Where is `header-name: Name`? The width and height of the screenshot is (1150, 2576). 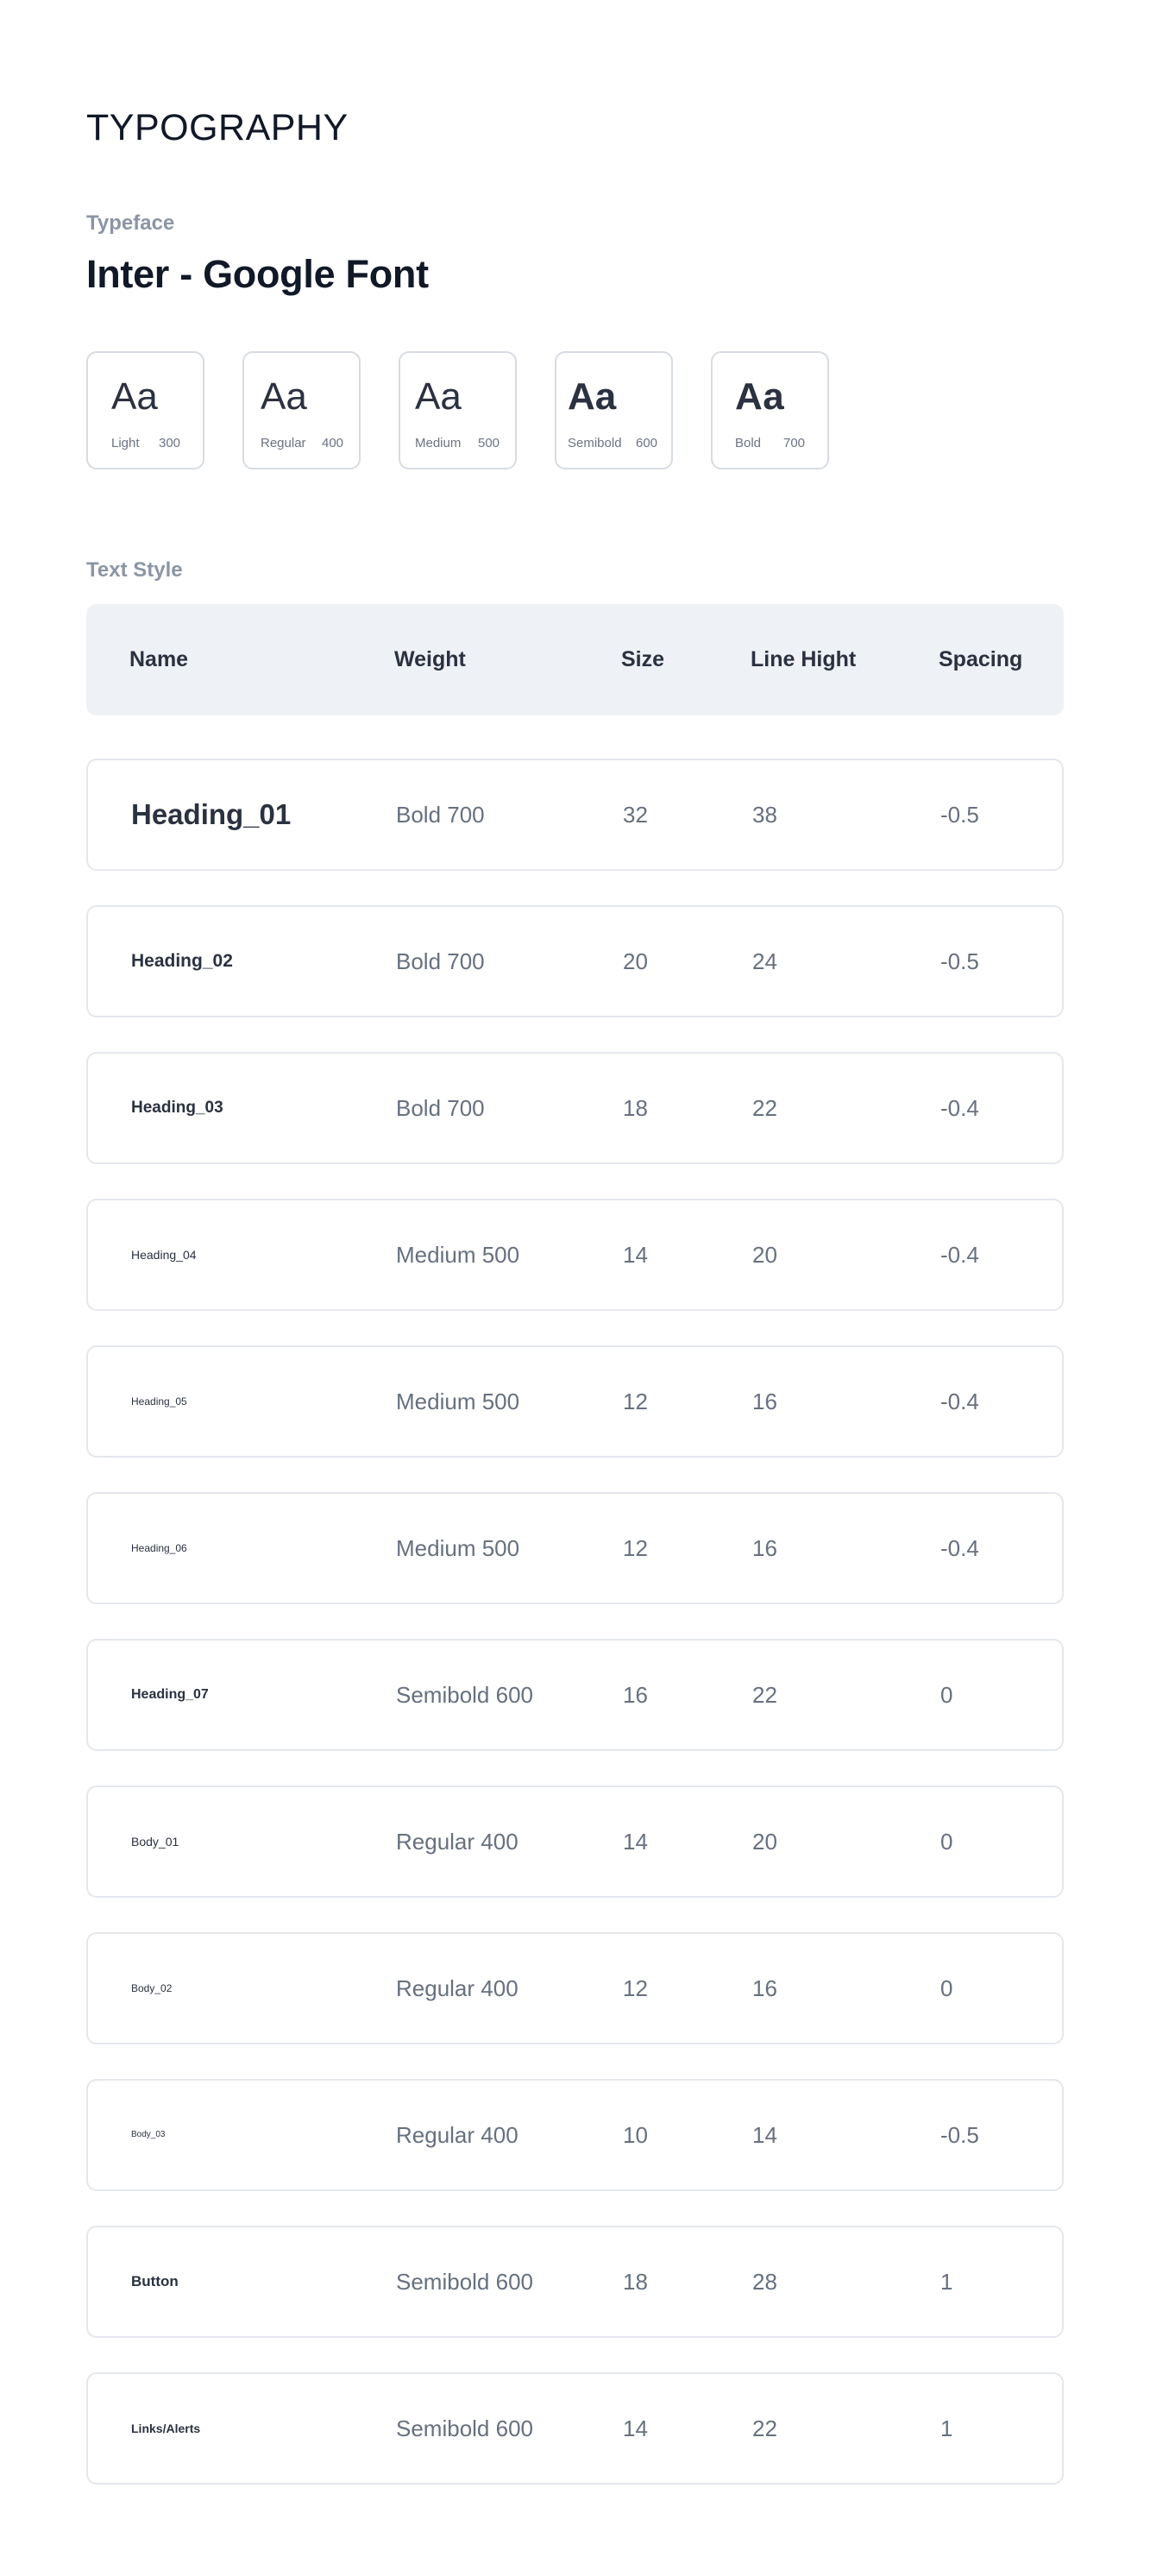
header-name: Name is located at coordinates (159, 659).